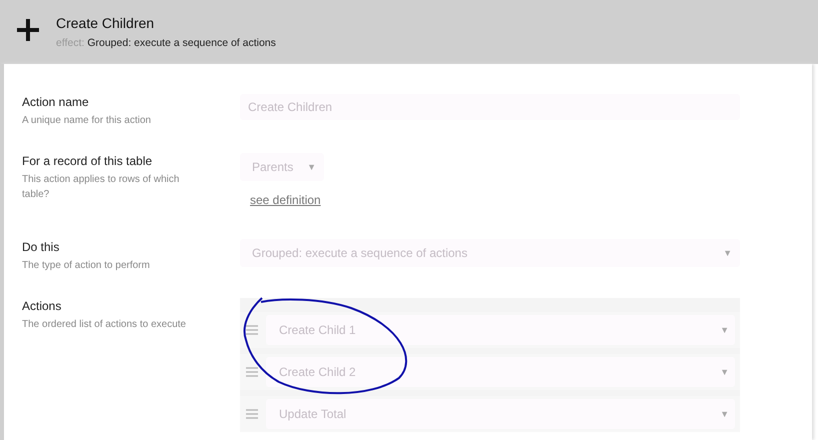 This screenshot has width=818, height=440. I want to click on field-label: Do this, so click(41, 247).